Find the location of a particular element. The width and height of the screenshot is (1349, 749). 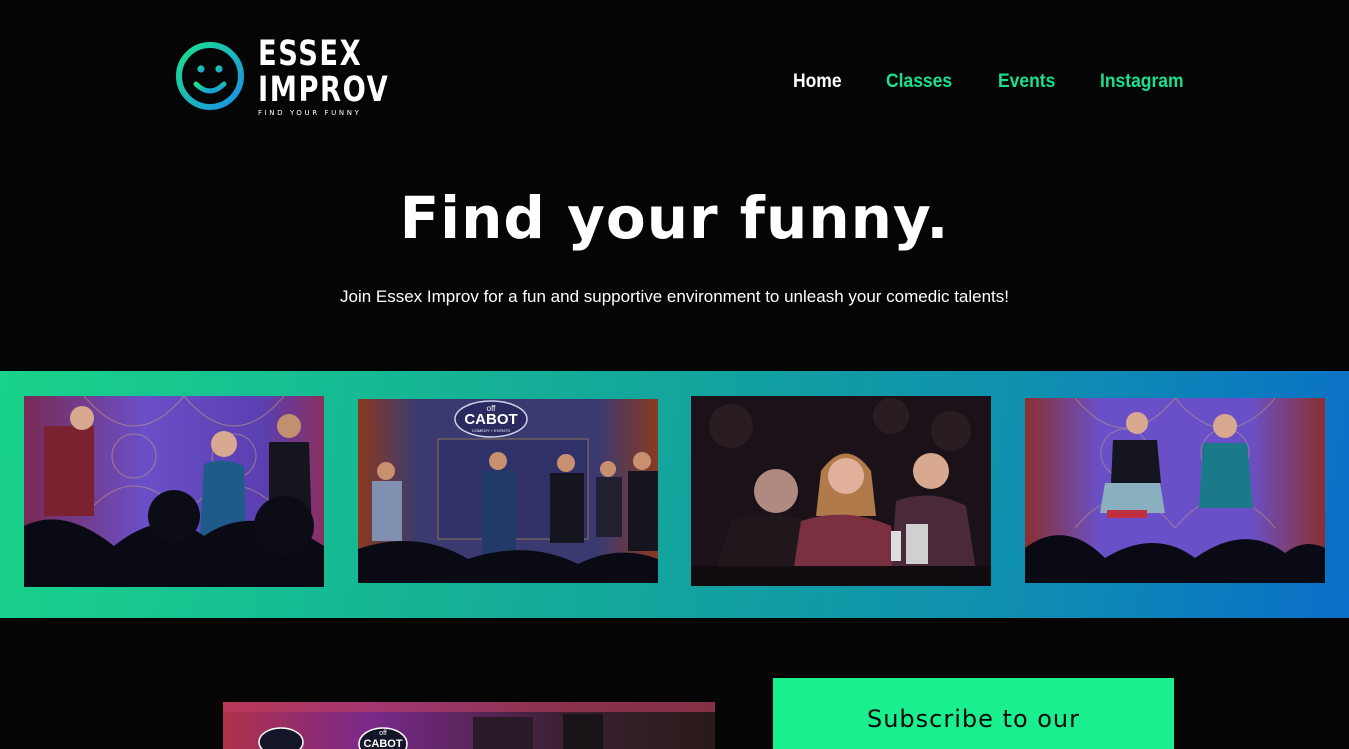

smiley-face-icon is located at coordinates (210, 76).